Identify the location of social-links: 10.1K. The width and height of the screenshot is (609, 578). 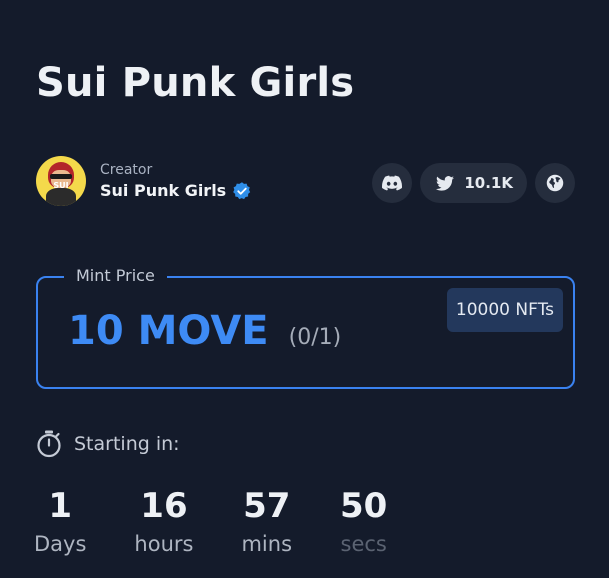
(473, 183).